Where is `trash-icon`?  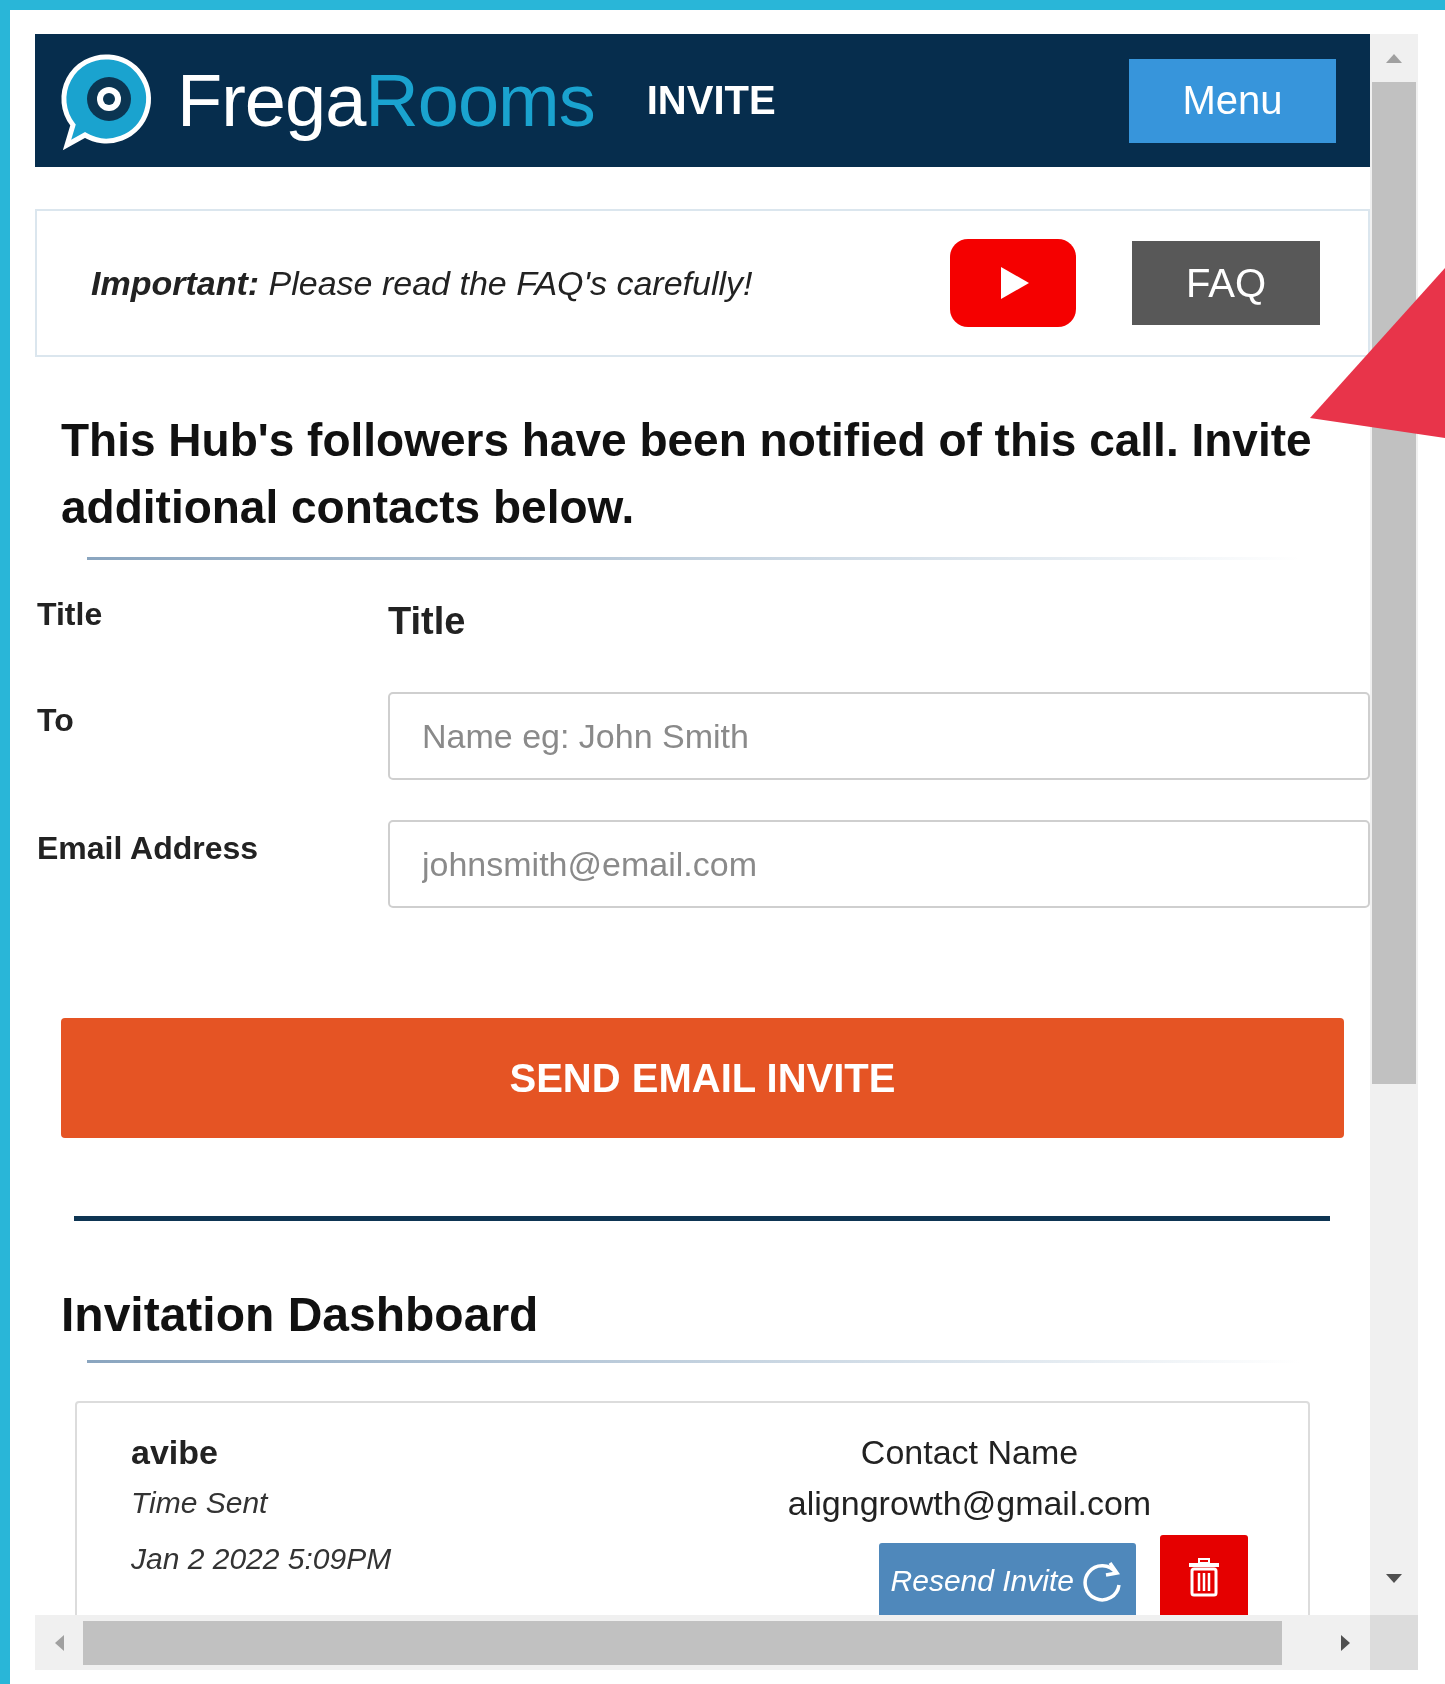
trash-icon is located at coordinates (1204, 1577).